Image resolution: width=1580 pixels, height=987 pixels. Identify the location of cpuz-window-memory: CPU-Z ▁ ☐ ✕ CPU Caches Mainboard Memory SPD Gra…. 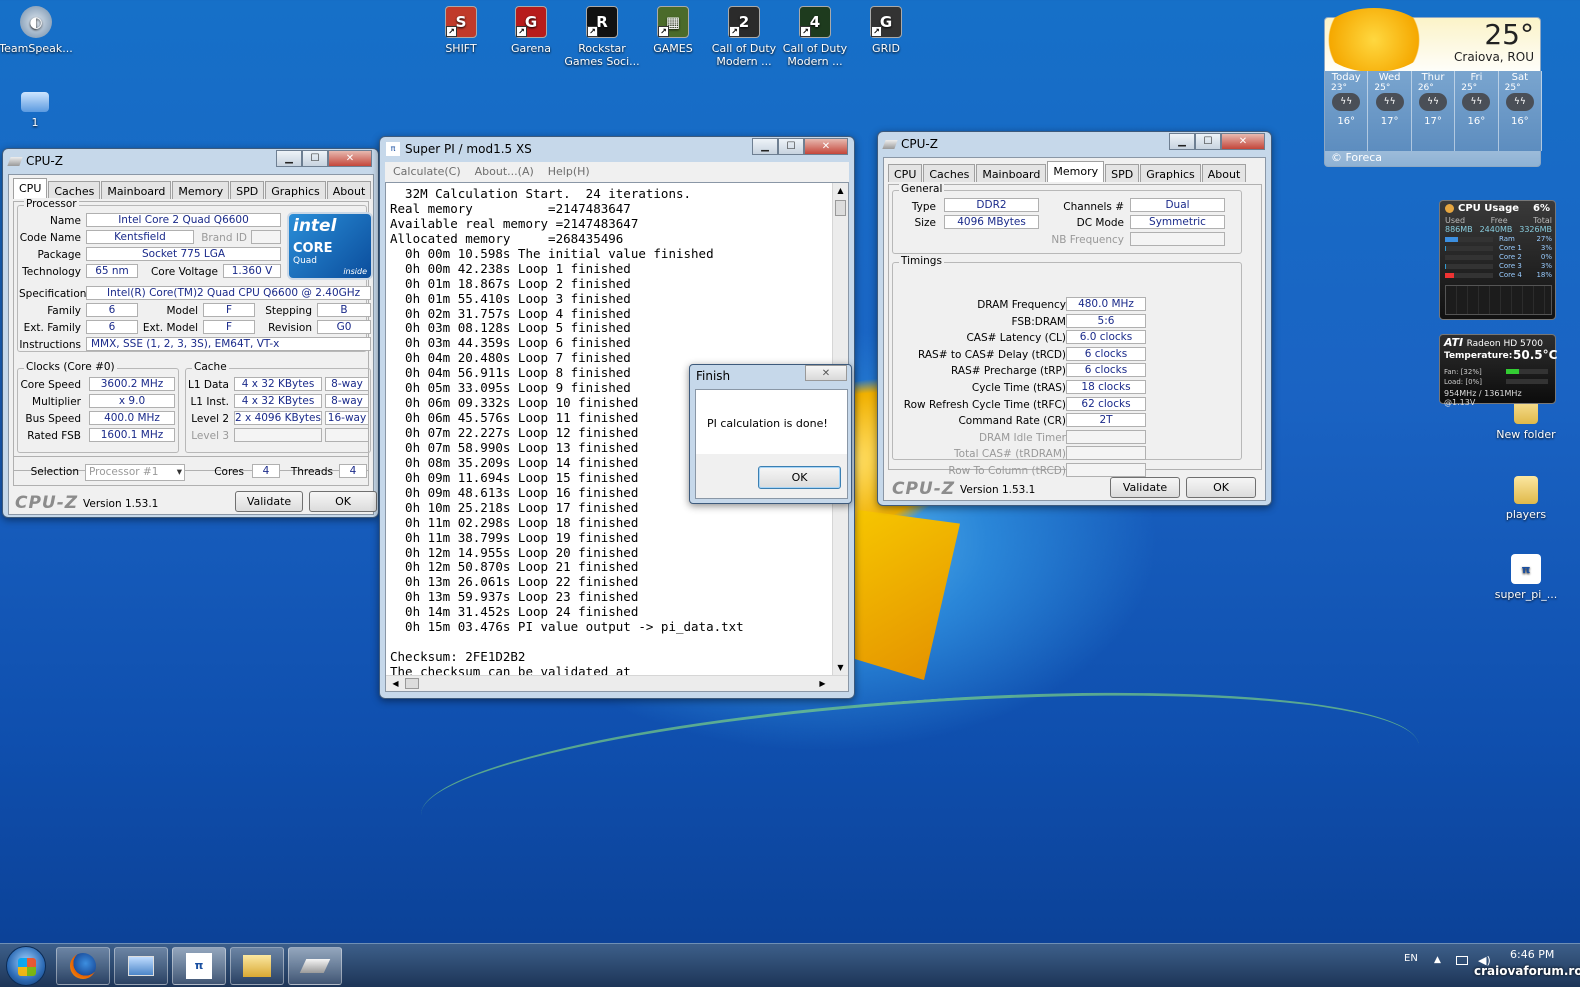
(1074, 318).